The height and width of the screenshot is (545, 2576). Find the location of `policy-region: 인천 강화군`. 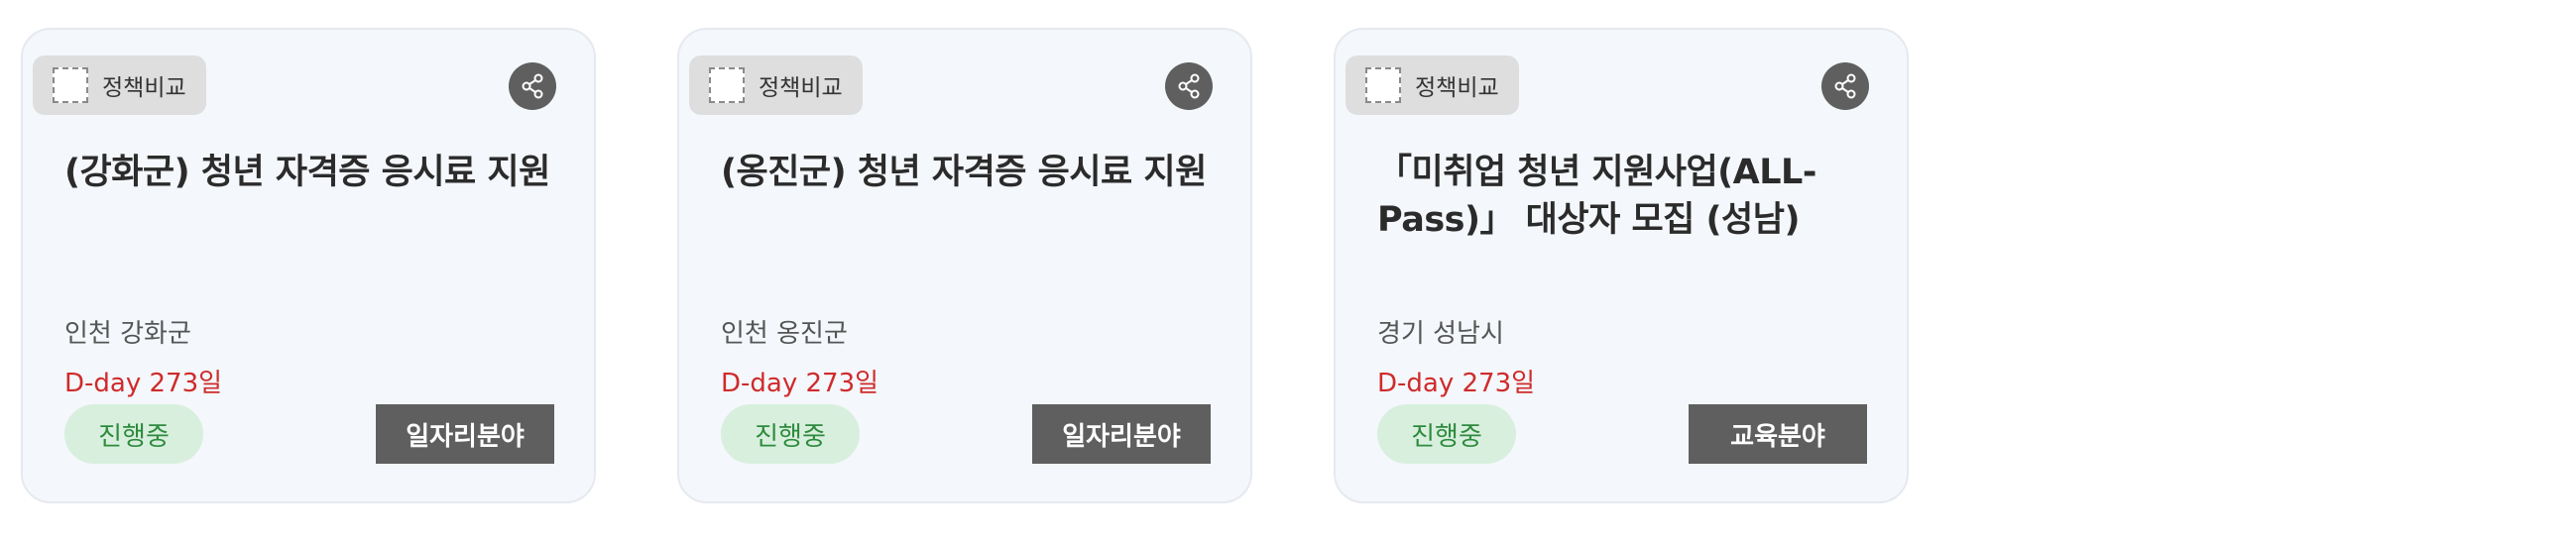

policy-region: 인천 강화군 is located at coordinates (128, 334).